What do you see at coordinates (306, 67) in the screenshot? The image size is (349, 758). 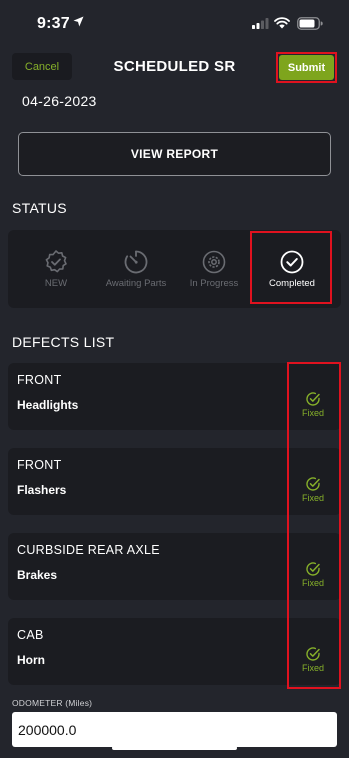 I see `submit-button: Submit` at bounding box center [306, 67].